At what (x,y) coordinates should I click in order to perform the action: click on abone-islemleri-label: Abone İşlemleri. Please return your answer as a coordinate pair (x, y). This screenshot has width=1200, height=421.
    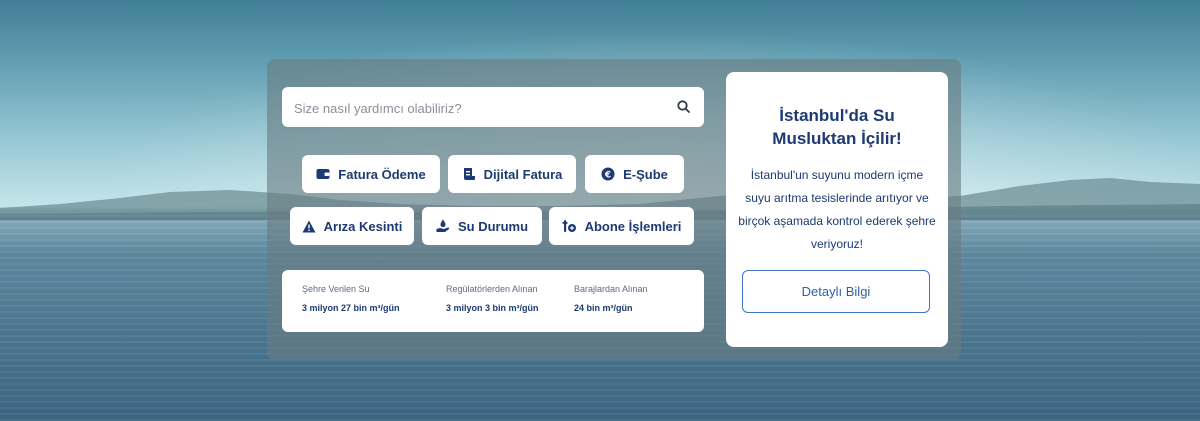
    Looking at the image, I should click on (633, 226).